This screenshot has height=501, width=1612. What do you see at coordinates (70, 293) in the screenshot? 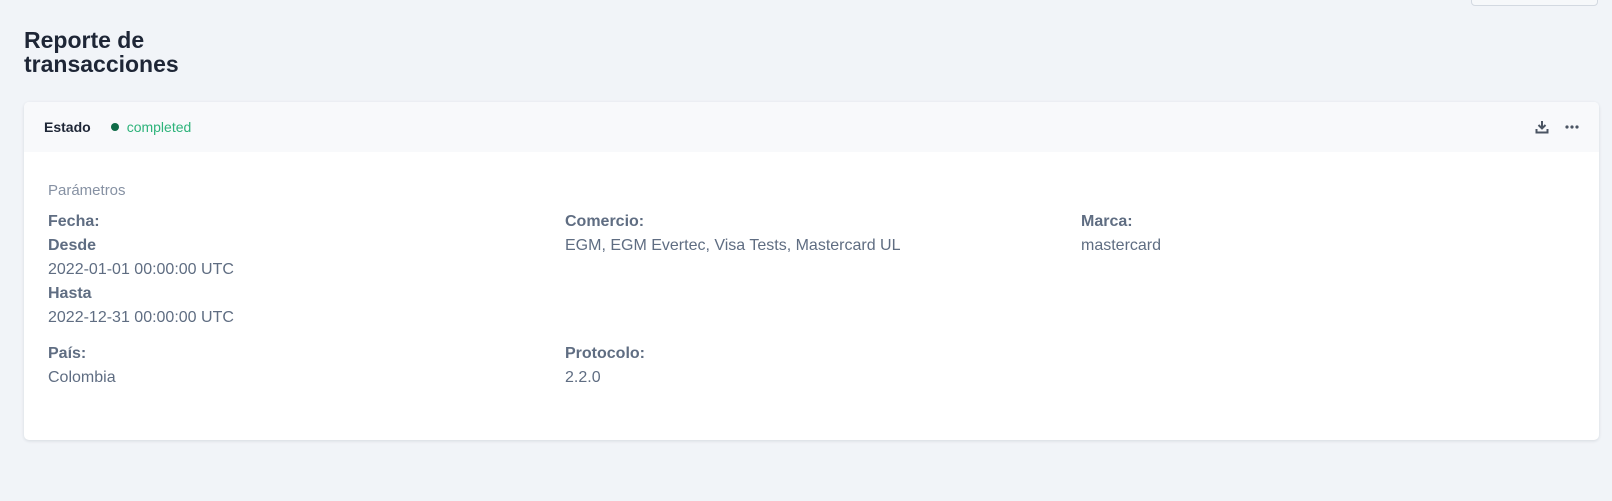
I see `hasta-label: Hasta` at bounding box center [70, 293].